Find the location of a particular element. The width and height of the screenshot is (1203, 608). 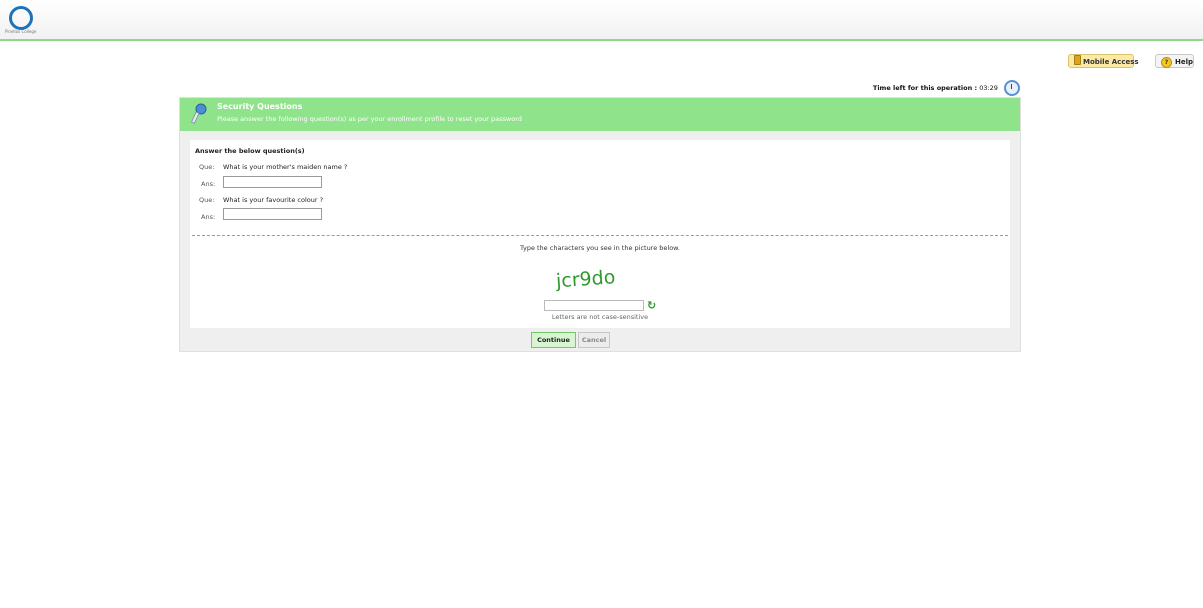

captcha-input is located at coordinates (594, 305).